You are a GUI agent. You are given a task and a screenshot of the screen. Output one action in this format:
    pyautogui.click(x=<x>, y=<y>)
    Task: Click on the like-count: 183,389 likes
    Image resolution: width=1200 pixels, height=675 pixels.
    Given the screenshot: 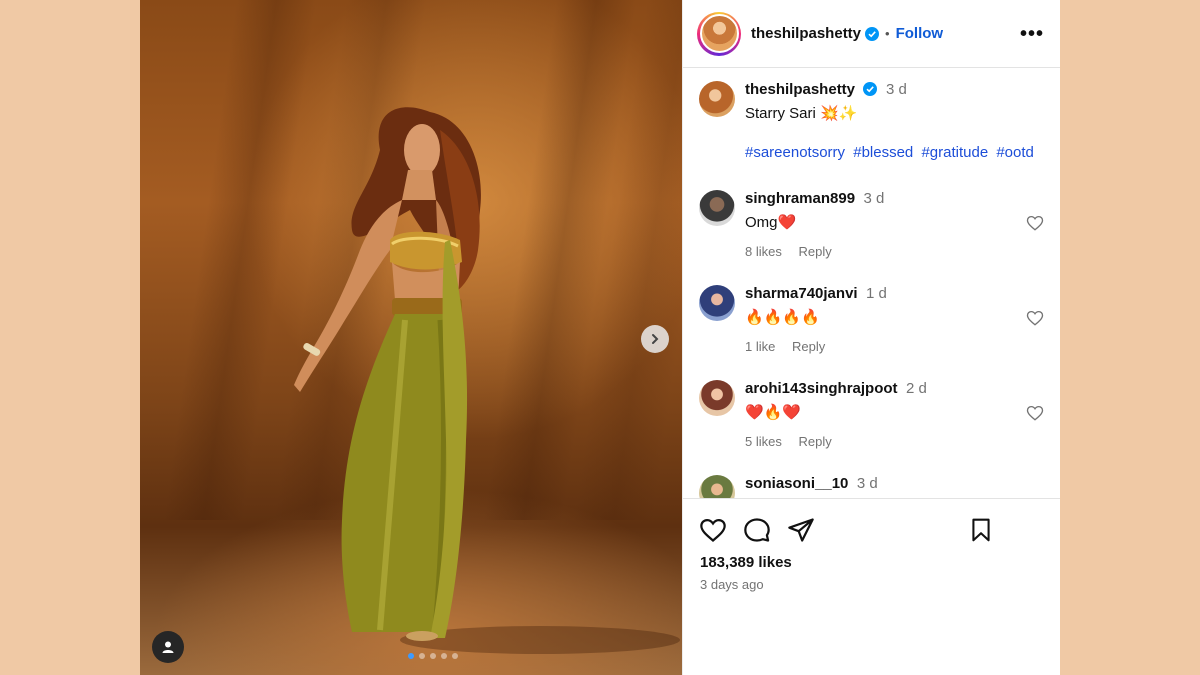 What is the action you would take?
    pyautogui.click(x=746, y=562)
    